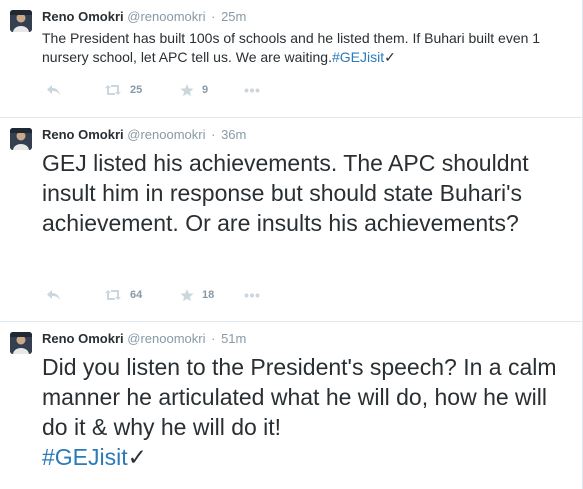 The height and width of the screenshot is (489, 583). Describe the element at coordinates (136, 295) in the screenshot. I see `retweet-count: 64` at that location.